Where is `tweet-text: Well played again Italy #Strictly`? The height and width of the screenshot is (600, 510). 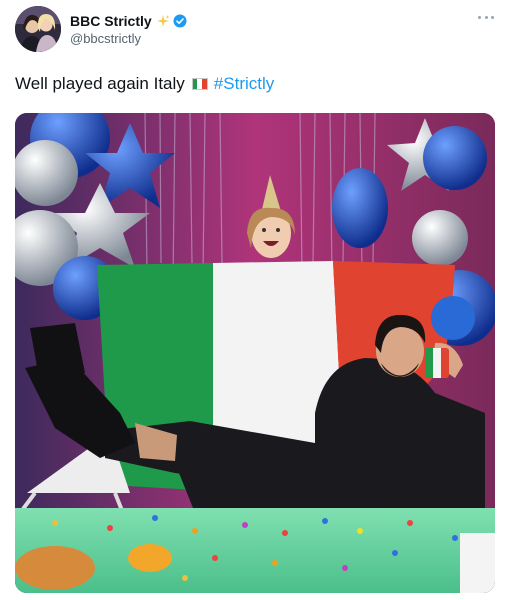
tweet-text: Well played again Italy #Strictly is located at coordinates (144, 84).